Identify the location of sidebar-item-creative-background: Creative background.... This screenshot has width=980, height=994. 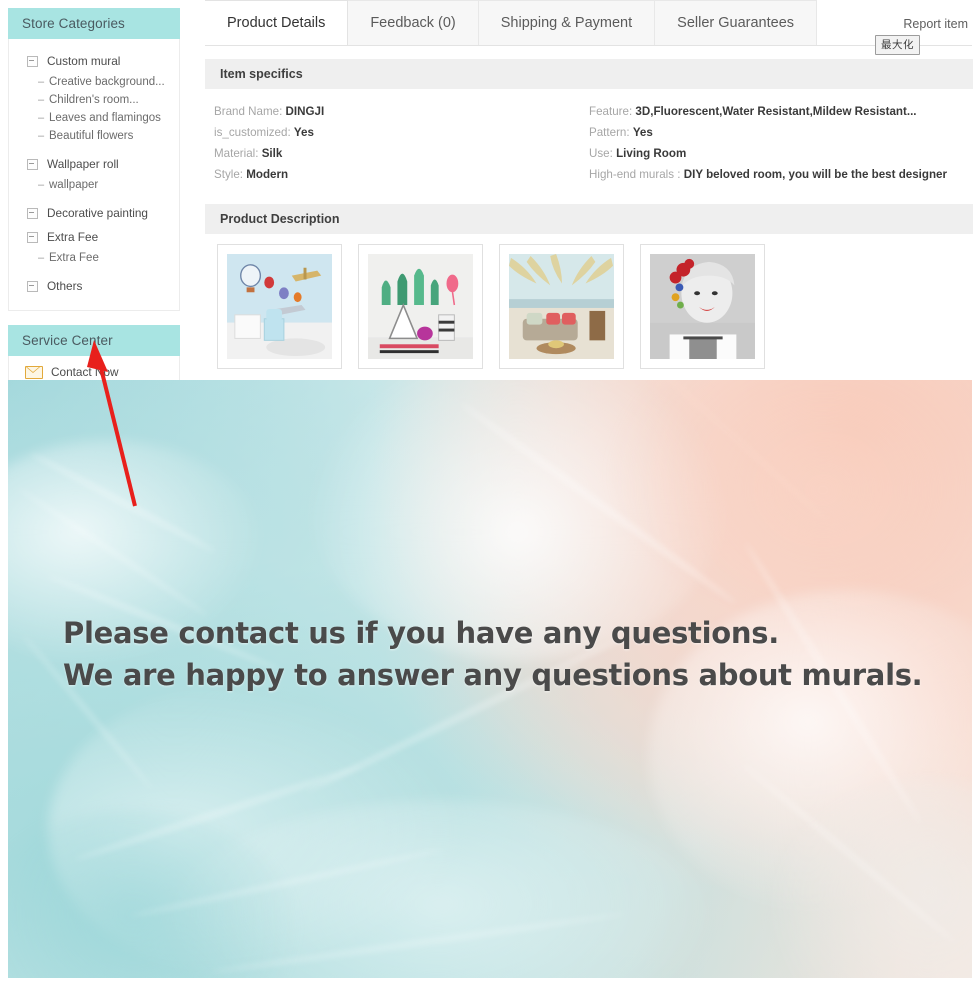
(94, 82).